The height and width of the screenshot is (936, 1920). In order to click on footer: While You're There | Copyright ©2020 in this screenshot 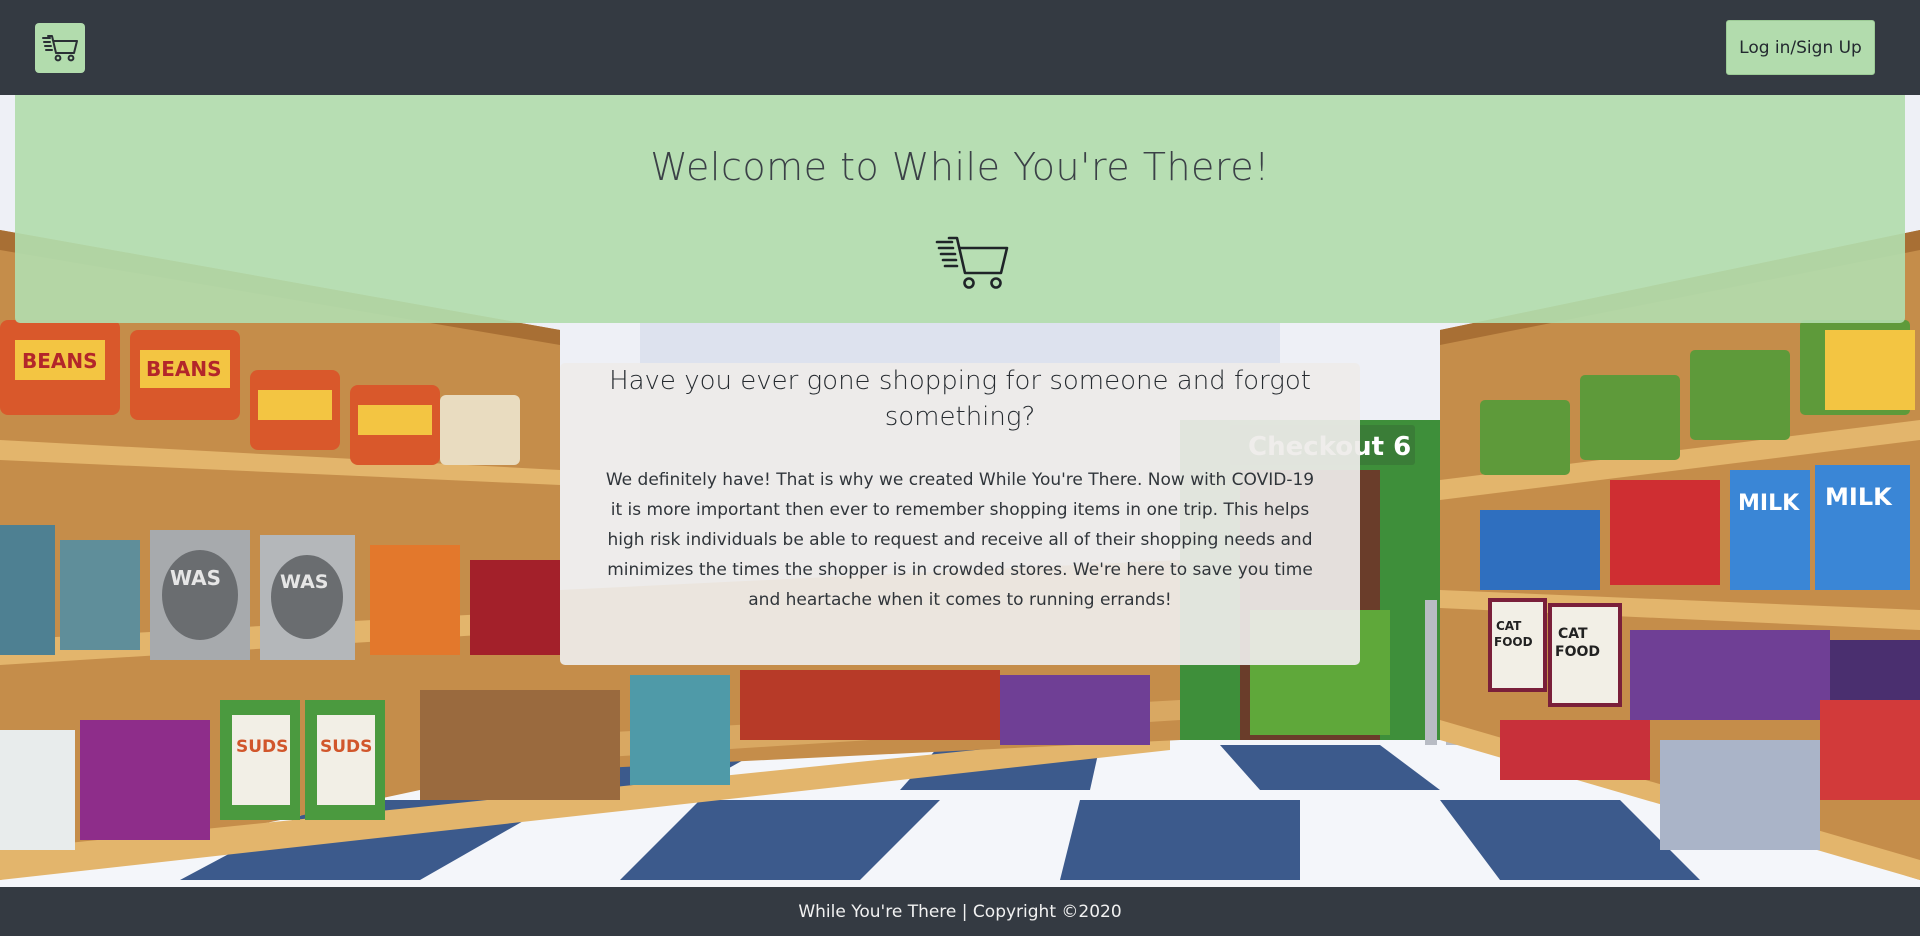, I will do `click(960, 911)`.